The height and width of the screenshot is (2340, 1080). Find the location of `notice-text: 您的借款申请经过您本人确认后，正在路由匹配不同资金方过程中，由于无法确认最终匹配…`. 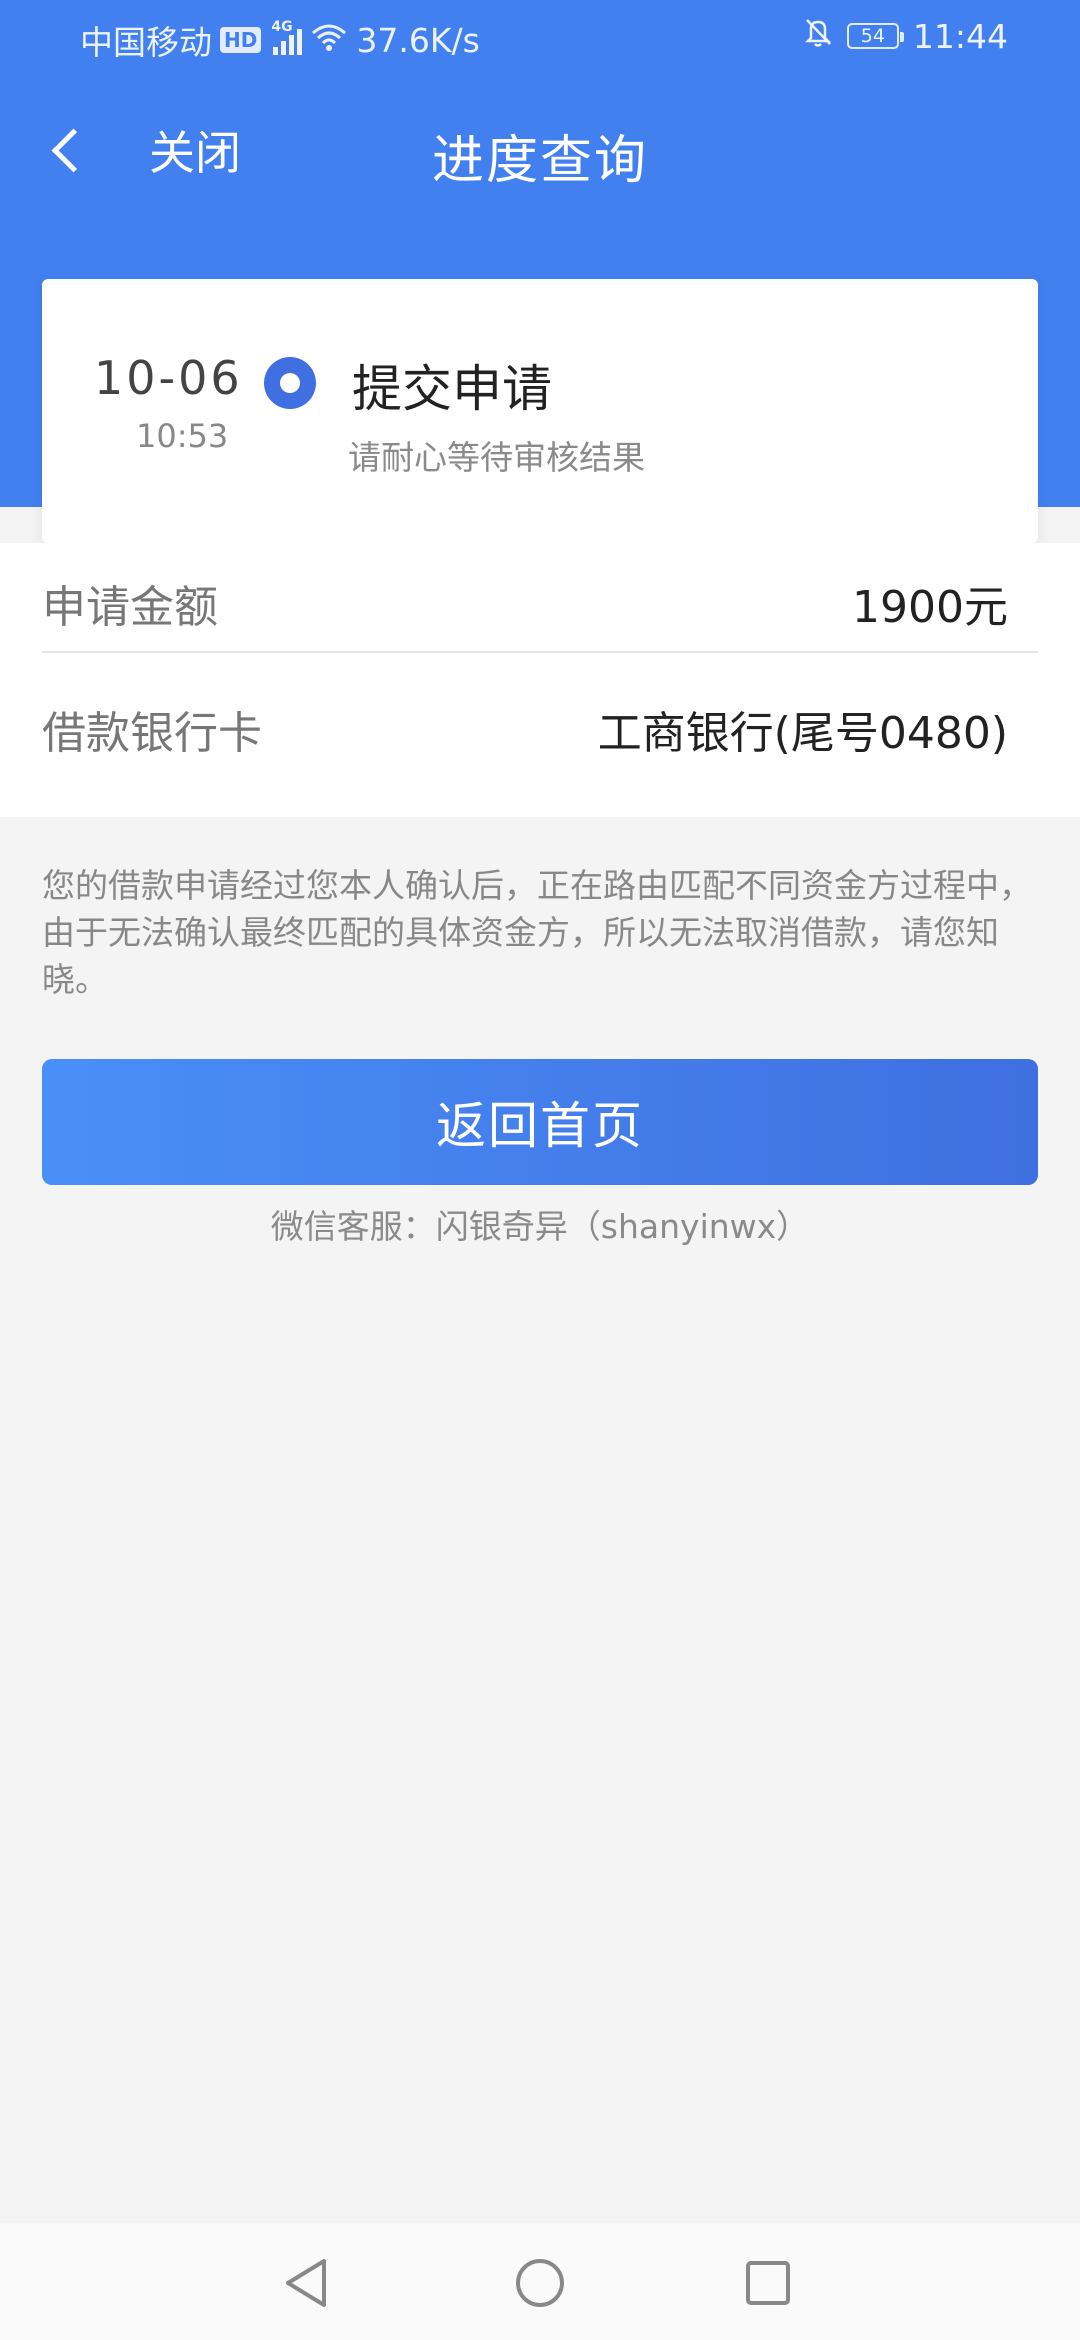

notice-text: 您的借款申请经过您本人确认后，正在路由匹配不同资金方过程中，由于无法确认最终匹配… is located at coordinates (537, 932).